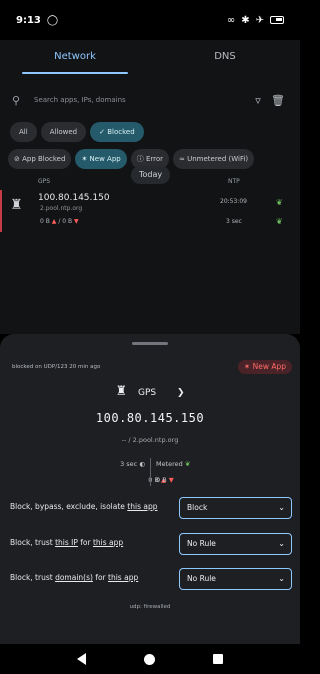  Describe the element at coordinates (129, 464) in the screenshot. I see `duration-value: 3 sec` at that location.